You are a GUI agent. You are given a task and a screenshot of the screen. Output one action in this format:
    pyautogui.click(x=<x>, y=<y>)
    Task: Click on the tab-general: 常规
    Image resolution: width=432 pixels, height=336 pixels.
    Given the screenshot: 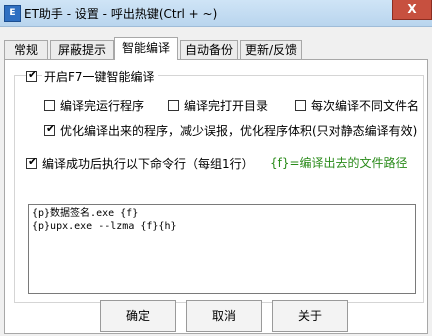 What is the action you would take?
    pyautogui.click(x=26, y=49)
    